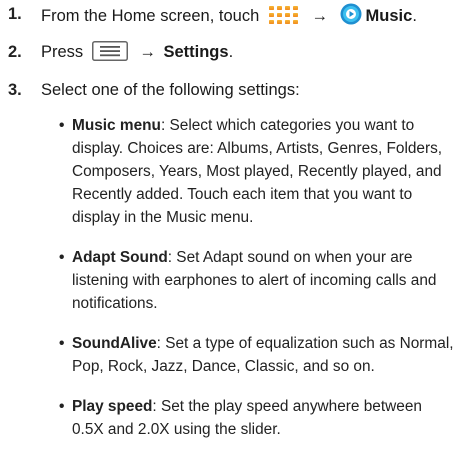 The height and width of the screenshot is (471, 472). Describe the element at coordinates (114, 343) in the screenshot. I see `setting-term: SoundAlive` at that location.